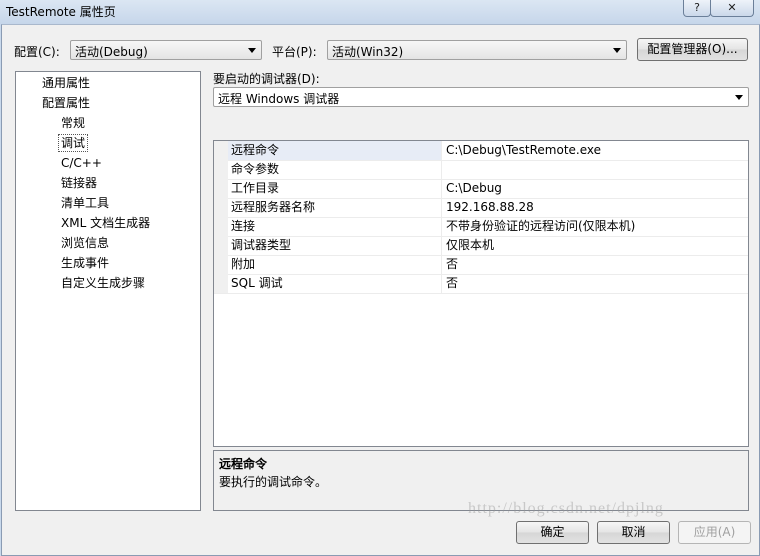  I want to click on config-label: 配置(C):, so click(37, 52).